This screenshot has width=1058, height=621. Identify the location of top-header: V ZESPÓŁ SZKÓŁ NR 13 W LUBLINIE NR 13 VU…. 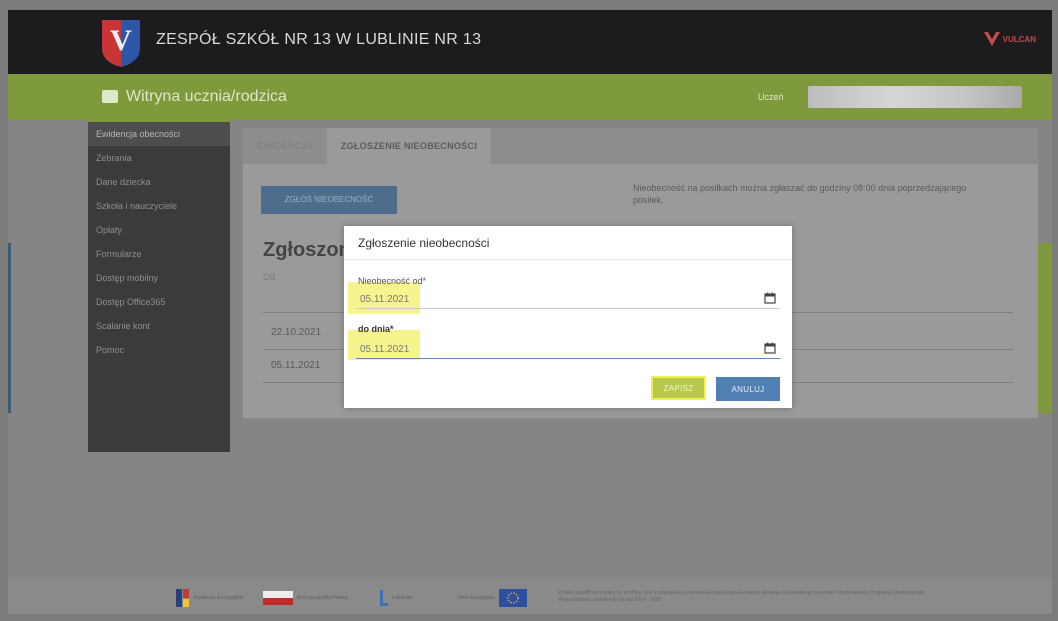
(530, 42).